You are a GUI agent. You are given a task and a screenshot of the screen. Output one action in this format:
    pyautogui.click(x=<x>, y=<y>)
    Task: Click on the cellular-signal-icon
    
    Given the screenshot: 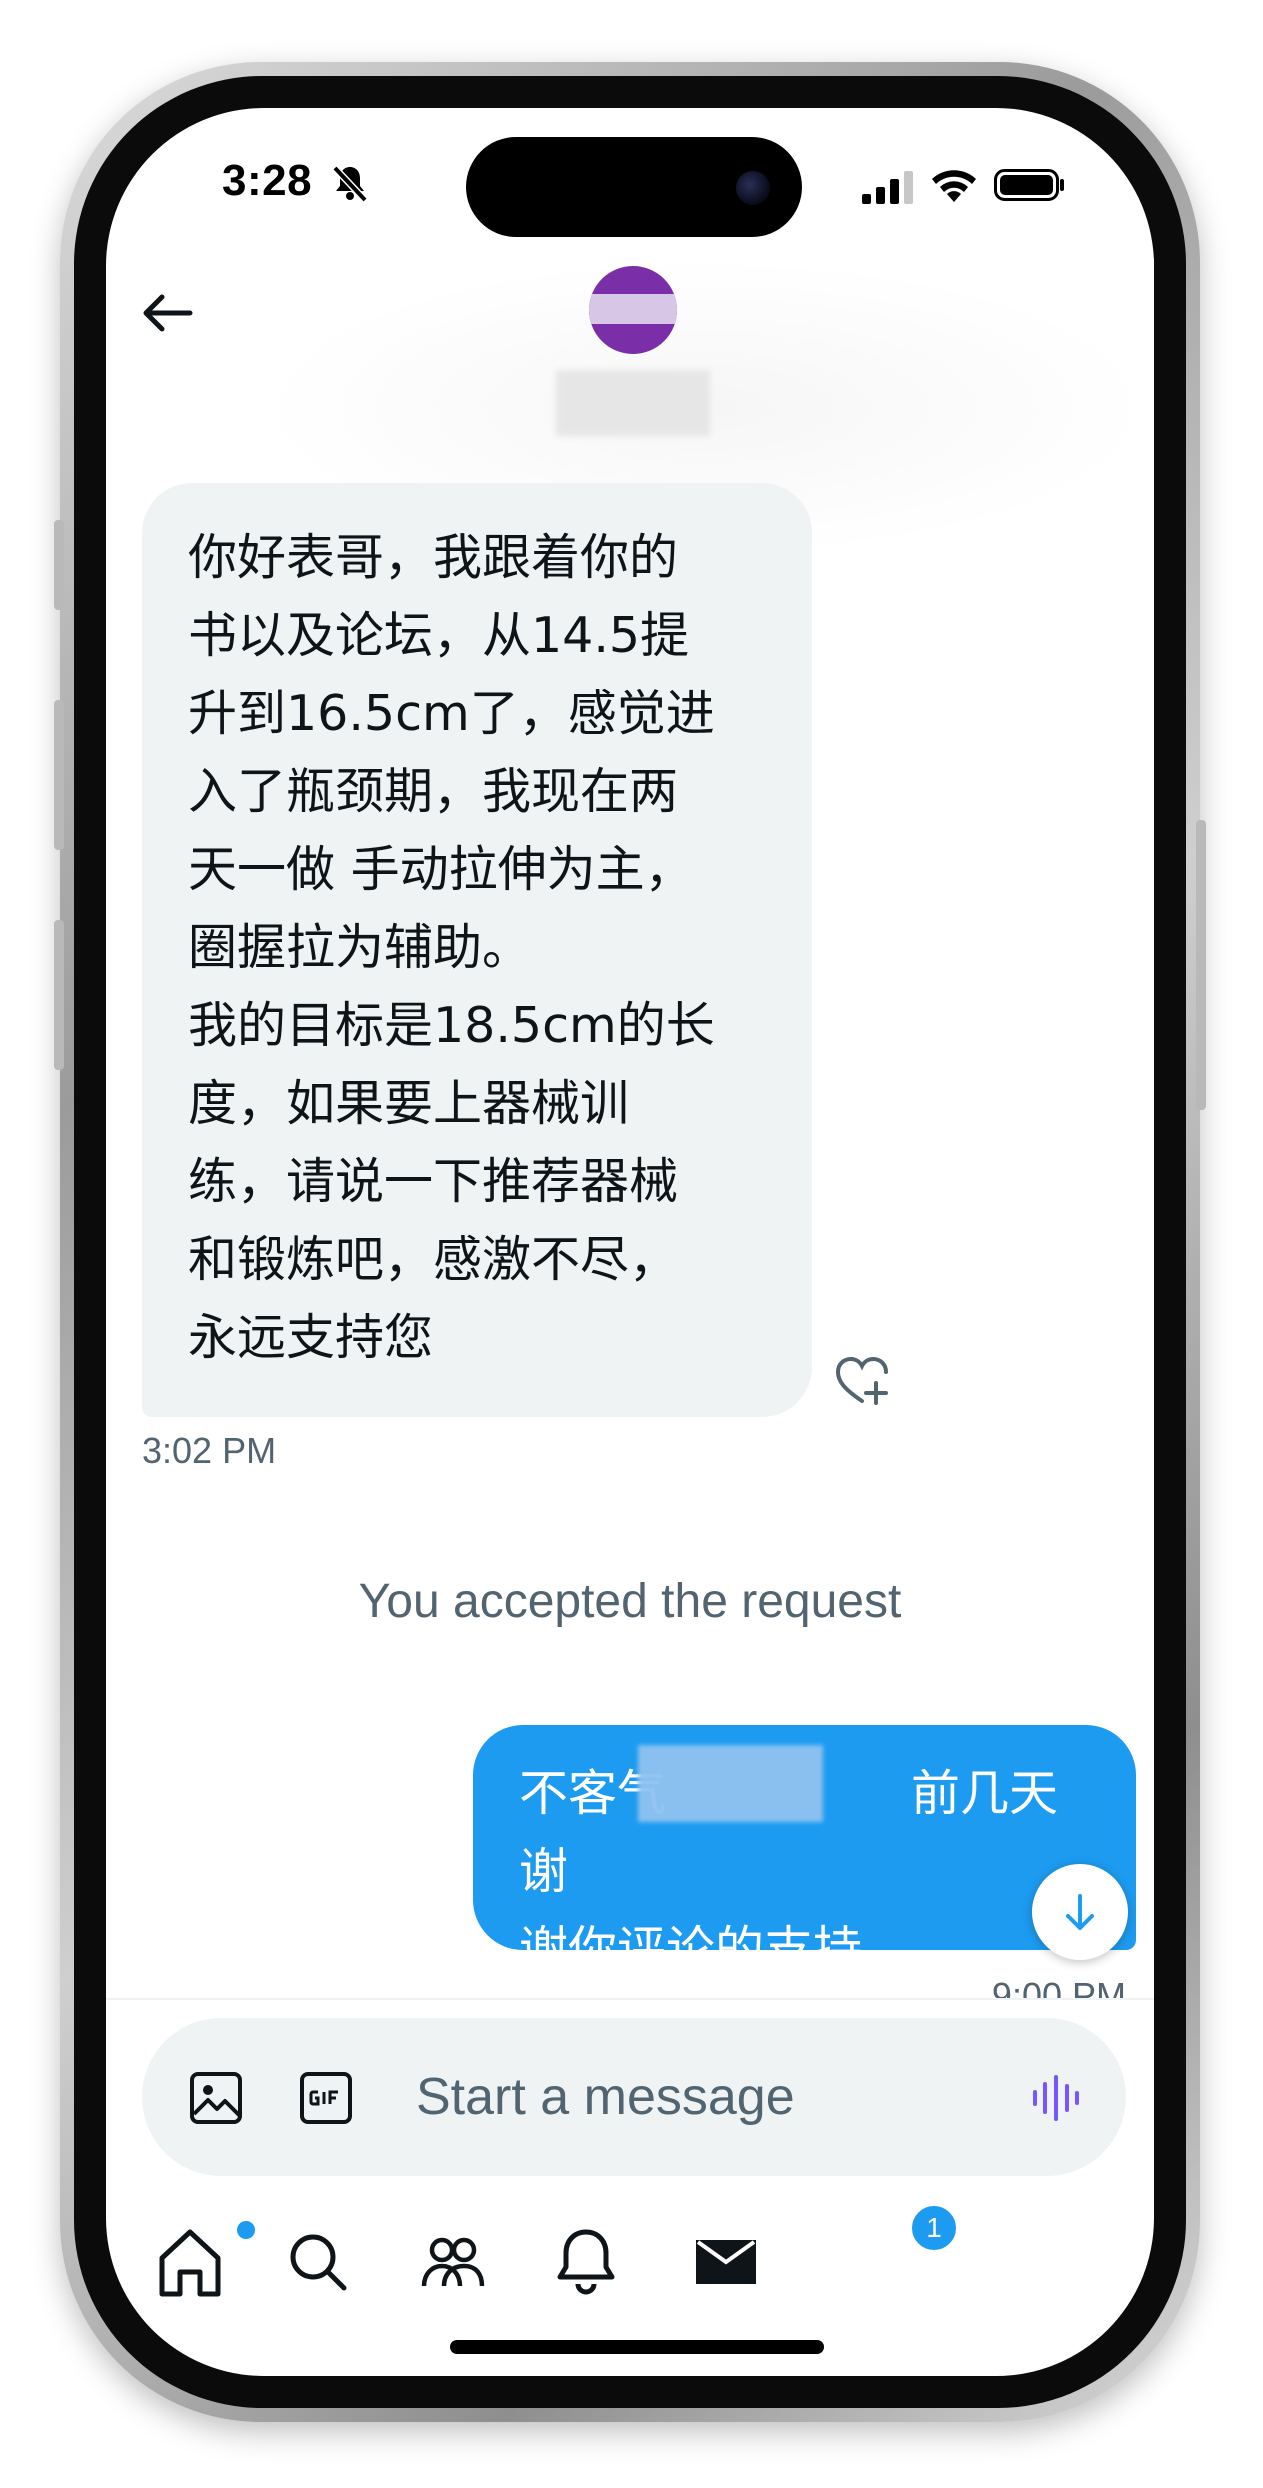 What is the action you would take?
    pyautogui.click(x=887, y=187)
    